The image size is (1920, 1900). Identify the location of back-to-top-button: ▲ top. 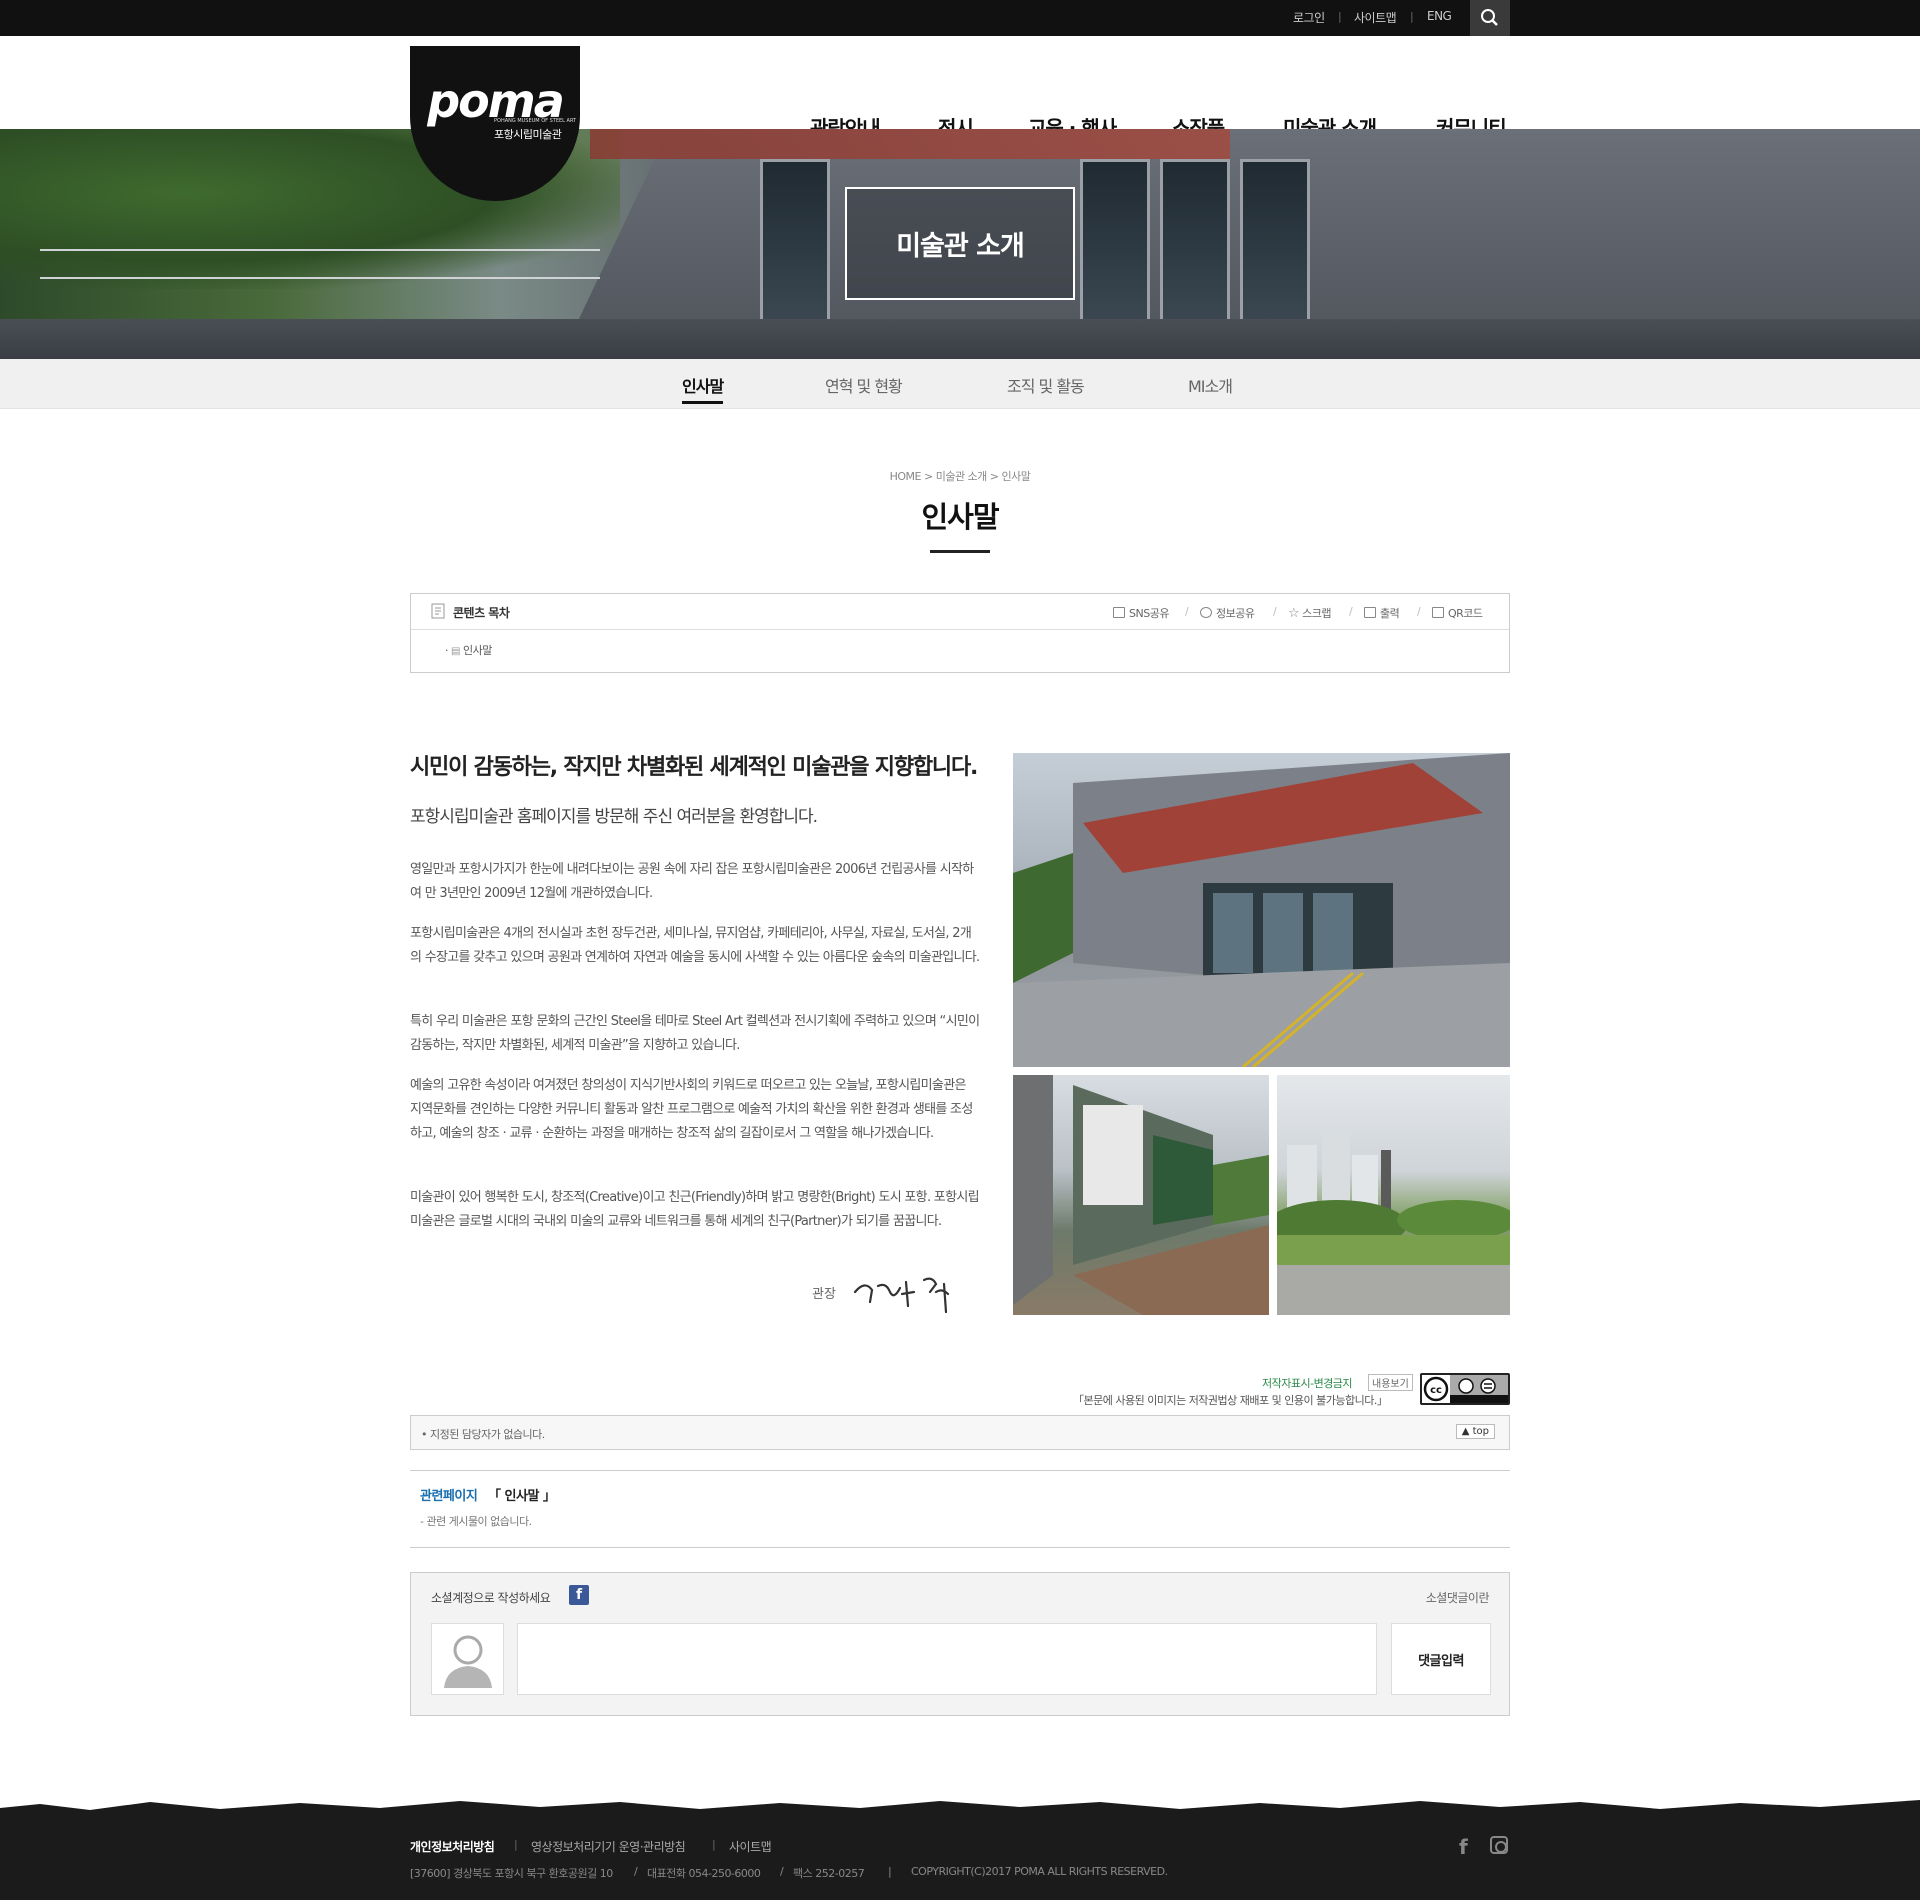
(1475, 1431).